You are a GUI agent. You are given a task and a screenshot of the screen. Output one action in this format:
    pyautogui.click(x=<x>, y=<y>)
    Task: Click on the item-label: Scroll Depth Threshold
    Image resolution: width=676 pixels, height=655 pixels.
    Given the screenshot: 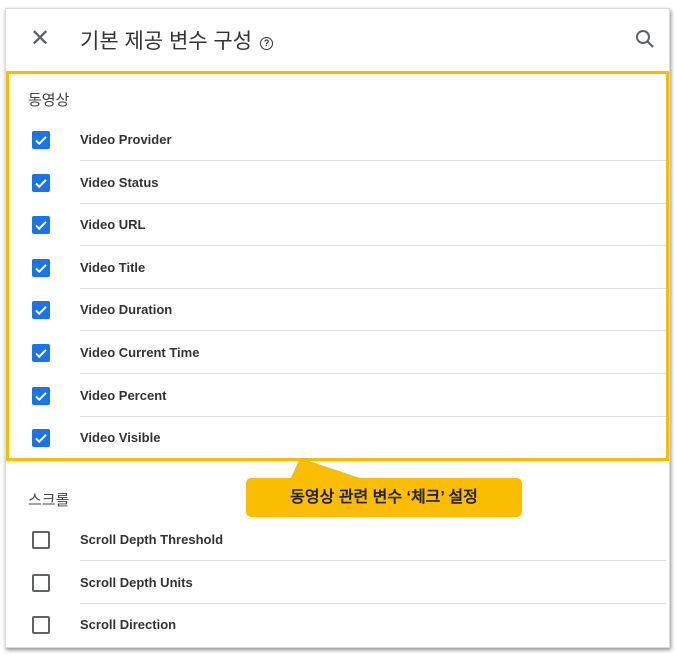 What is the action you would take?
    pyautogui.click(x=152, y=539)
    